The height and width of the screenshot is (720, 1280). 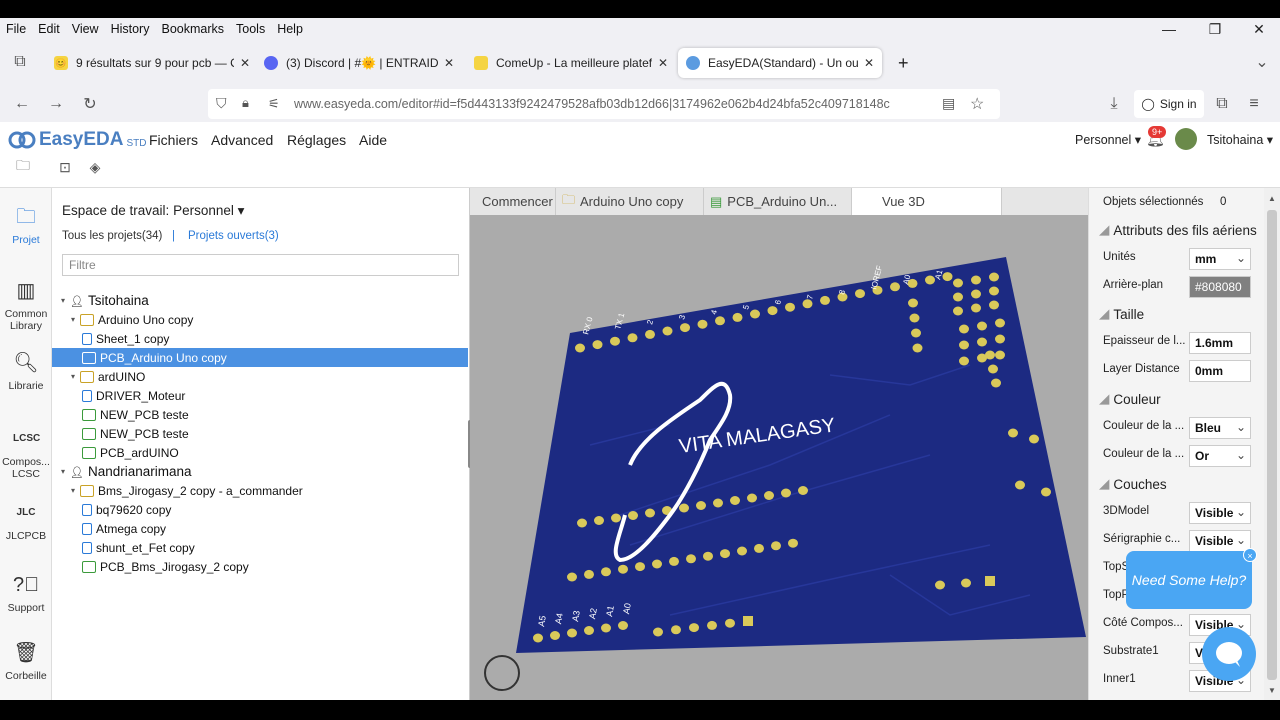 What do you see at coordinates (173, 140) in the screenshot?
I see `menu-fichiers: Fichiers` at bounding box center [173, 140].